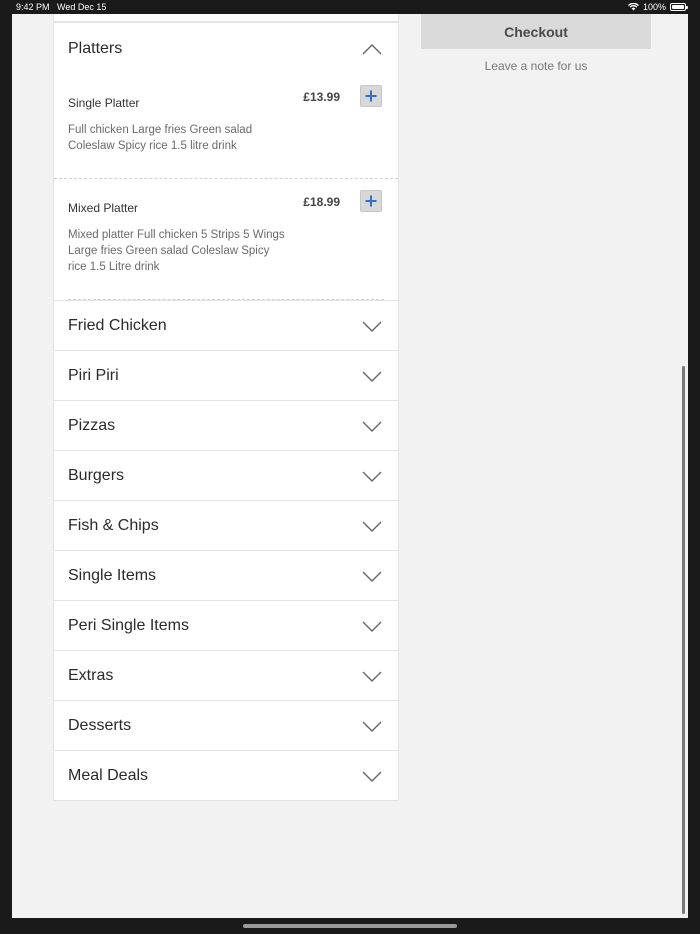 This screenshot has height=934, width=700. I want to click on battery-percent: 100%, so click(654, 7).